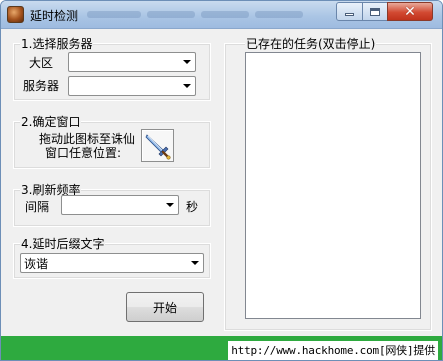 The image size is (443, 361). Describe the element at coordinates (132, 86) in the screenshot. I see `server-select` at that location.